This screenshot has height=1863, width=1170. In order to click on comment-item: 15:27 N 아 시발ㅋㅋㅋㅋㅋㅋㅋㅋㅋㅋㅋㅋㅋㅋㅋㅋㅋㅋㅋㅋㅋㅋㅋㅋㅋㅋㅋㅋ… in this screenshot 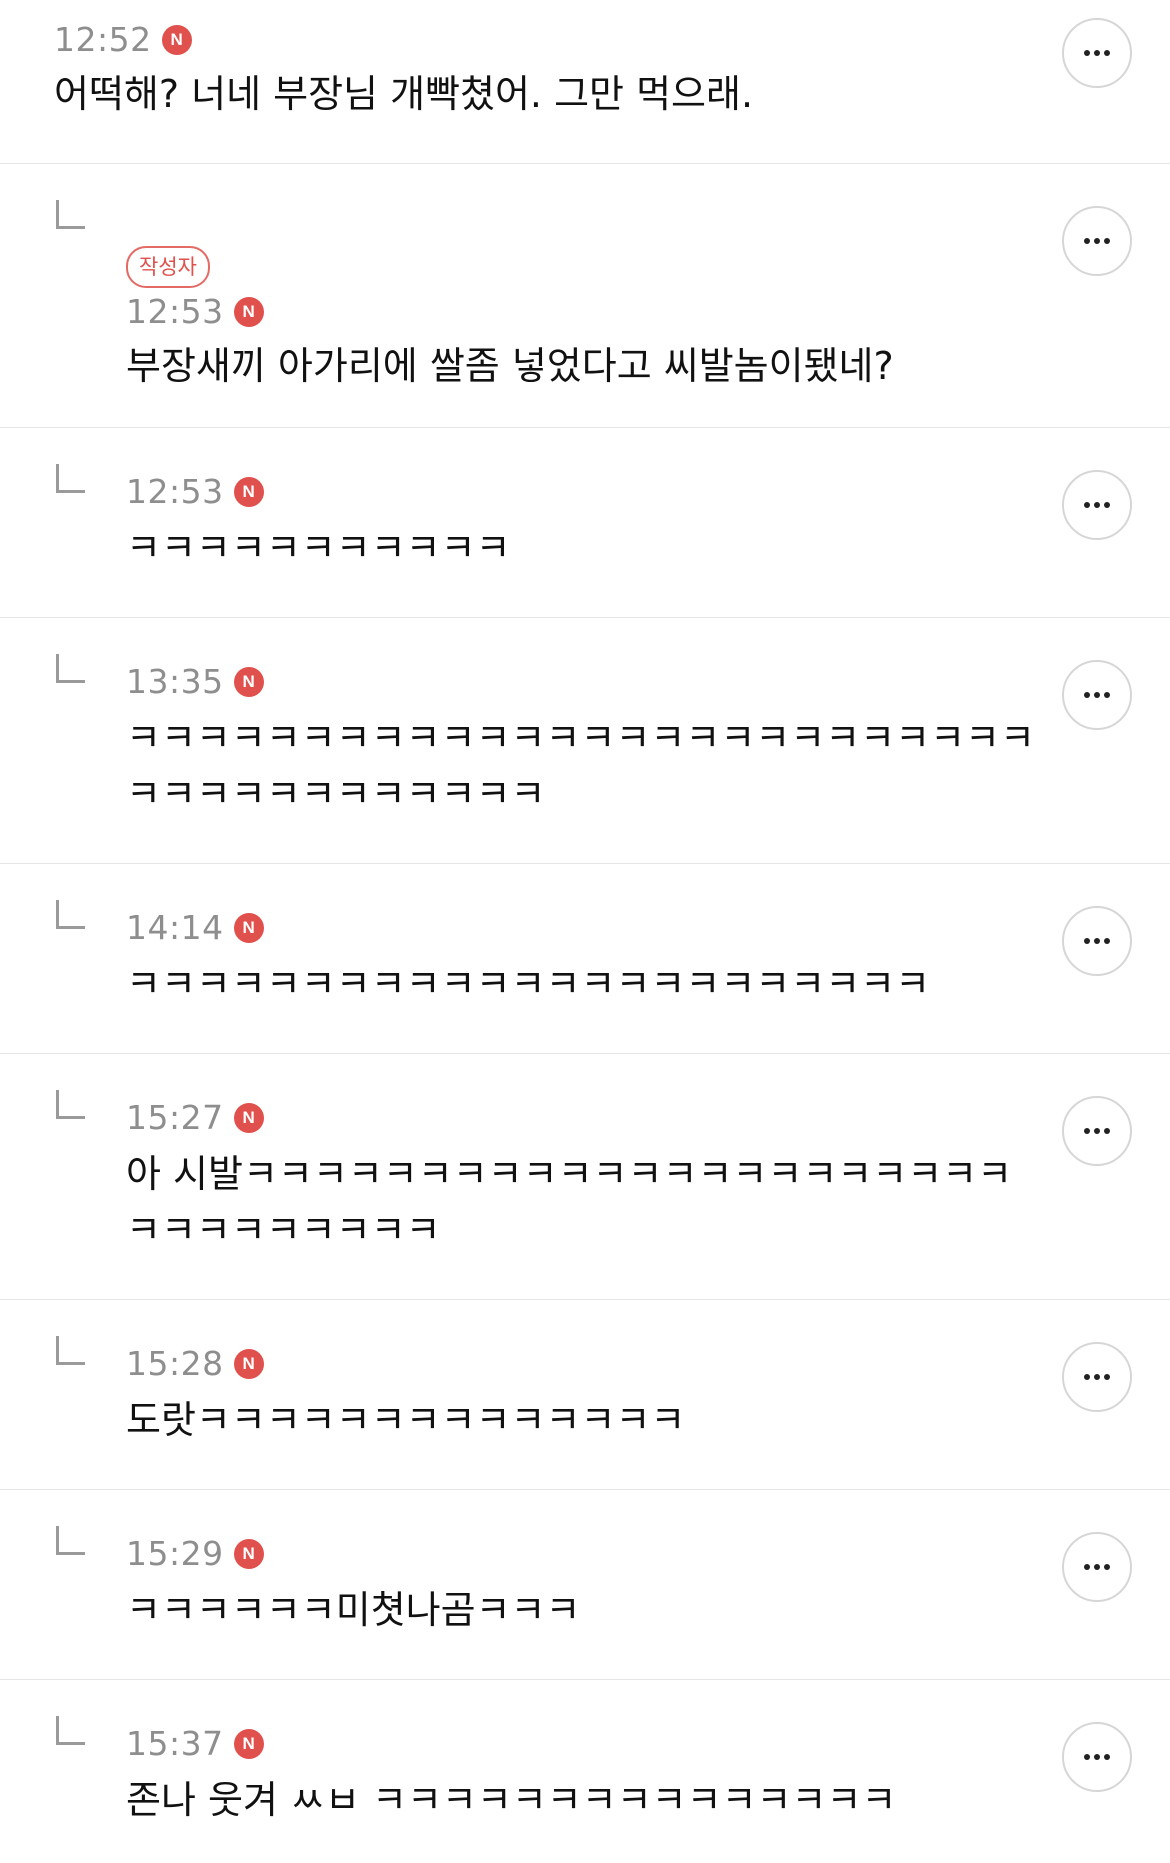, I will do `click(585, 1177)`.